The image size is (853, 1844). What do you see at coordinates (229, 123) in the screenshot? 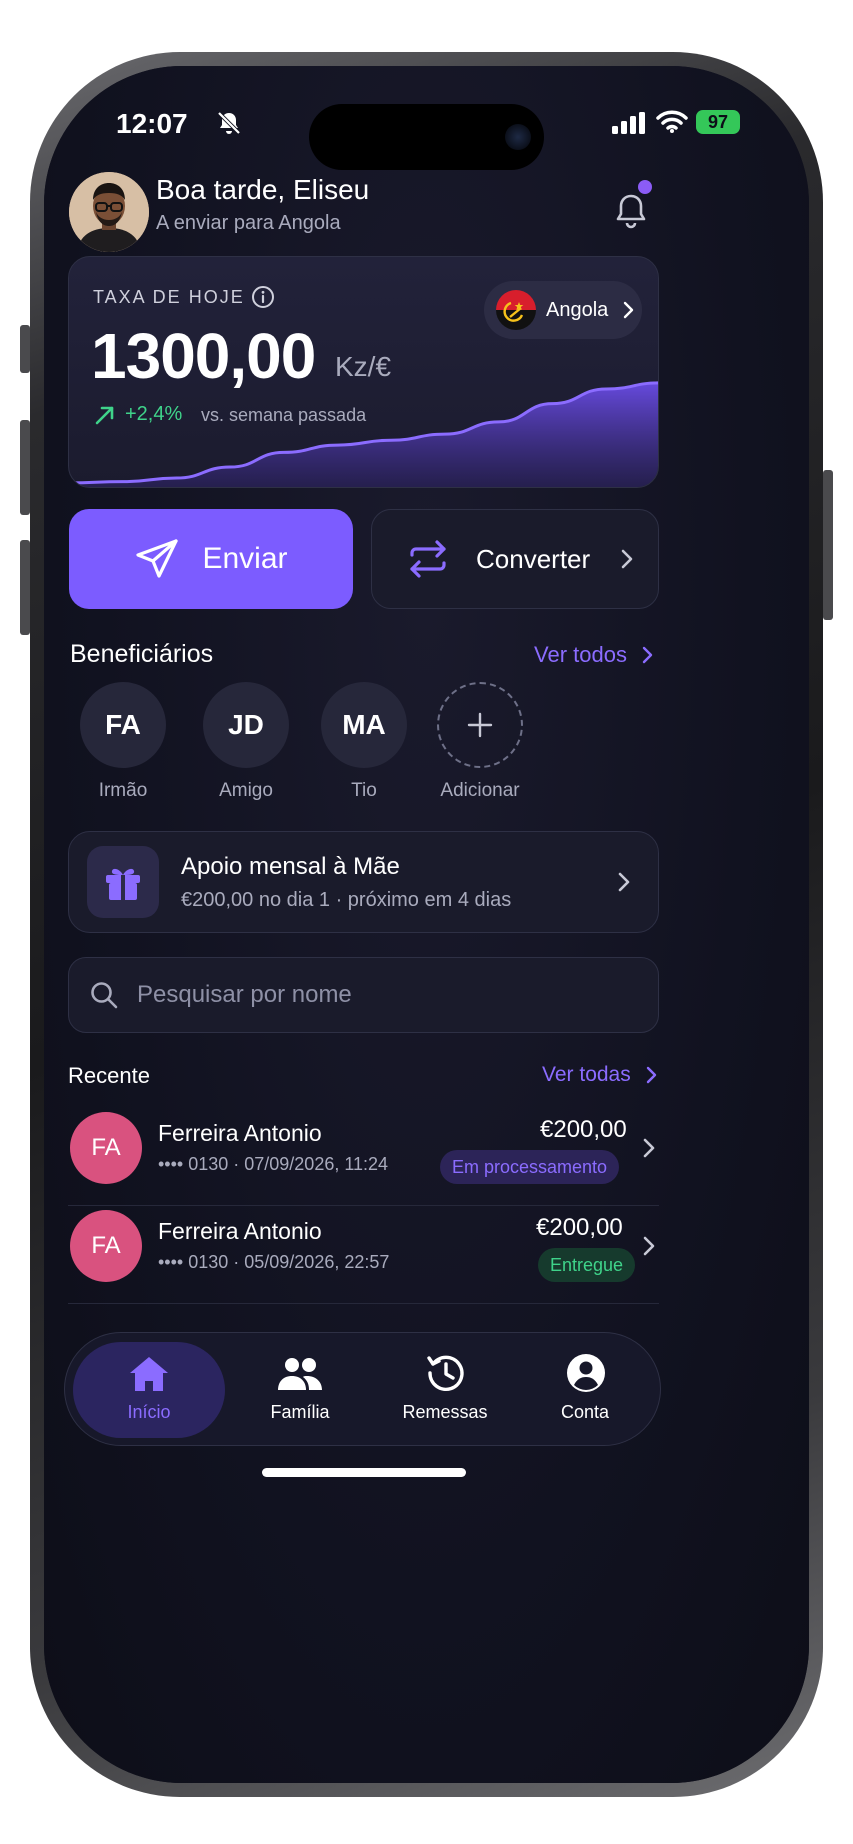
I see `silent-bell-icon` at bounding box center [229, 123].